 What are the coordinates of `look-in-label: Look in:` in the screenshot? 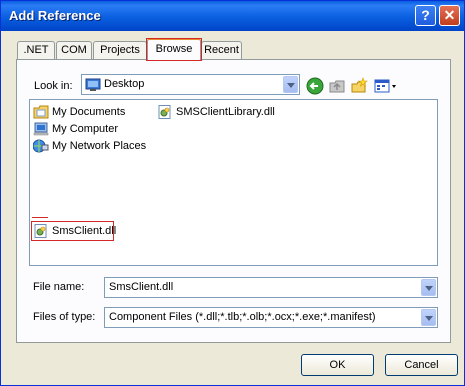 It's located at (53, 86).